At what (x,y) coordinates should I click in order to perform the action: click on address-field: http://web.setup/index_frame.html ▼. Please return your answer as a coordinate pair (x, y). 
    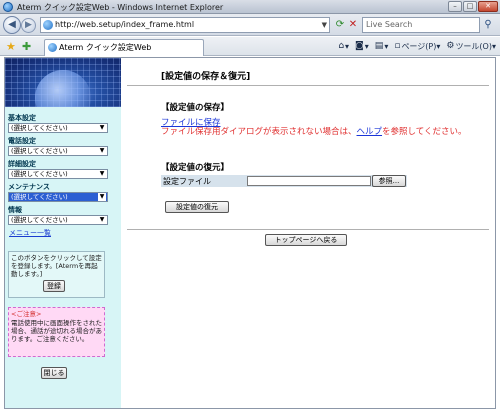
    Looking at the image, I should click on (185, 25).